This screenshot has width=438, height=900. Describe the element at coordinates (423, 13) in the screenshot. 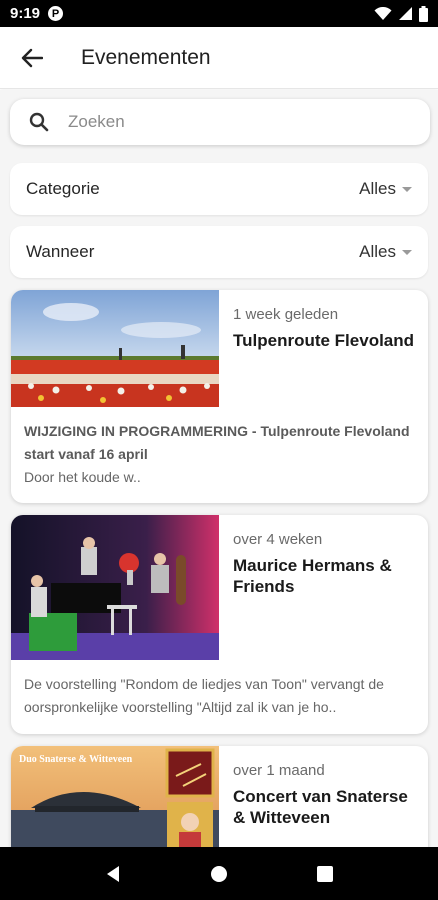

I see `battery-icon` at that location.